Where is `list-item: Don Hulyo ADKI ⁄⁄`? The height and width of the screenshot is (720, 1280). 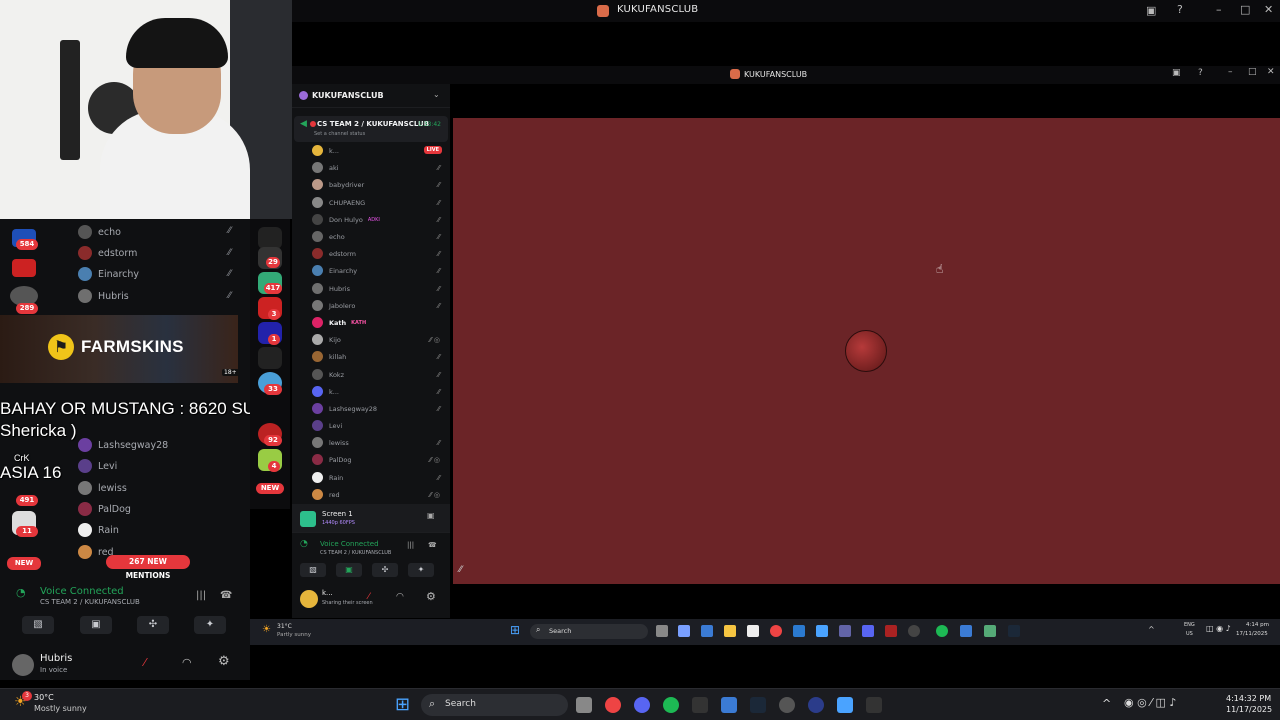 list-item: Don Hulyo ADKI ⁄⁄ is located at coordinates (379, 219).